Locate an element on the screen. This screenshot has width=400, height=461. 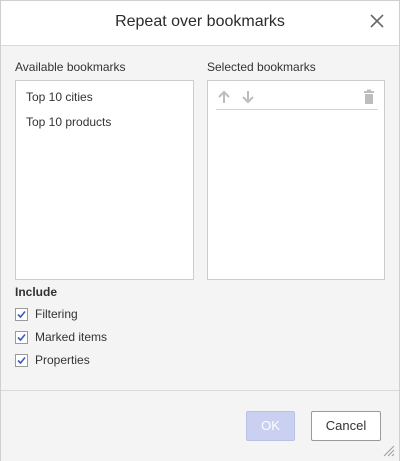
arrow-up-icon is located at coordinates (224, 97).